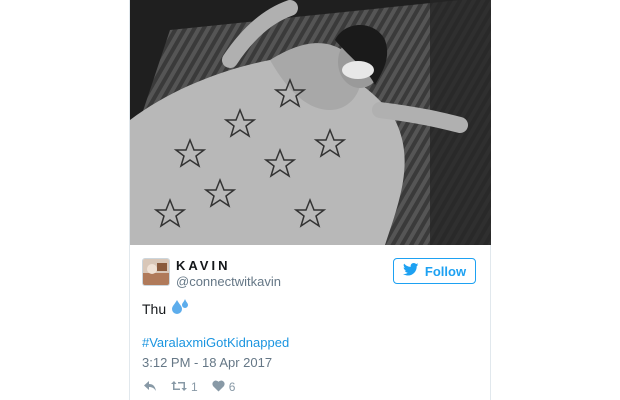 This screenshot has width=620, height=400. I want to click on tweet-timestamp: 3:12 PM - 18 Apr 2017, so click(207, 362).